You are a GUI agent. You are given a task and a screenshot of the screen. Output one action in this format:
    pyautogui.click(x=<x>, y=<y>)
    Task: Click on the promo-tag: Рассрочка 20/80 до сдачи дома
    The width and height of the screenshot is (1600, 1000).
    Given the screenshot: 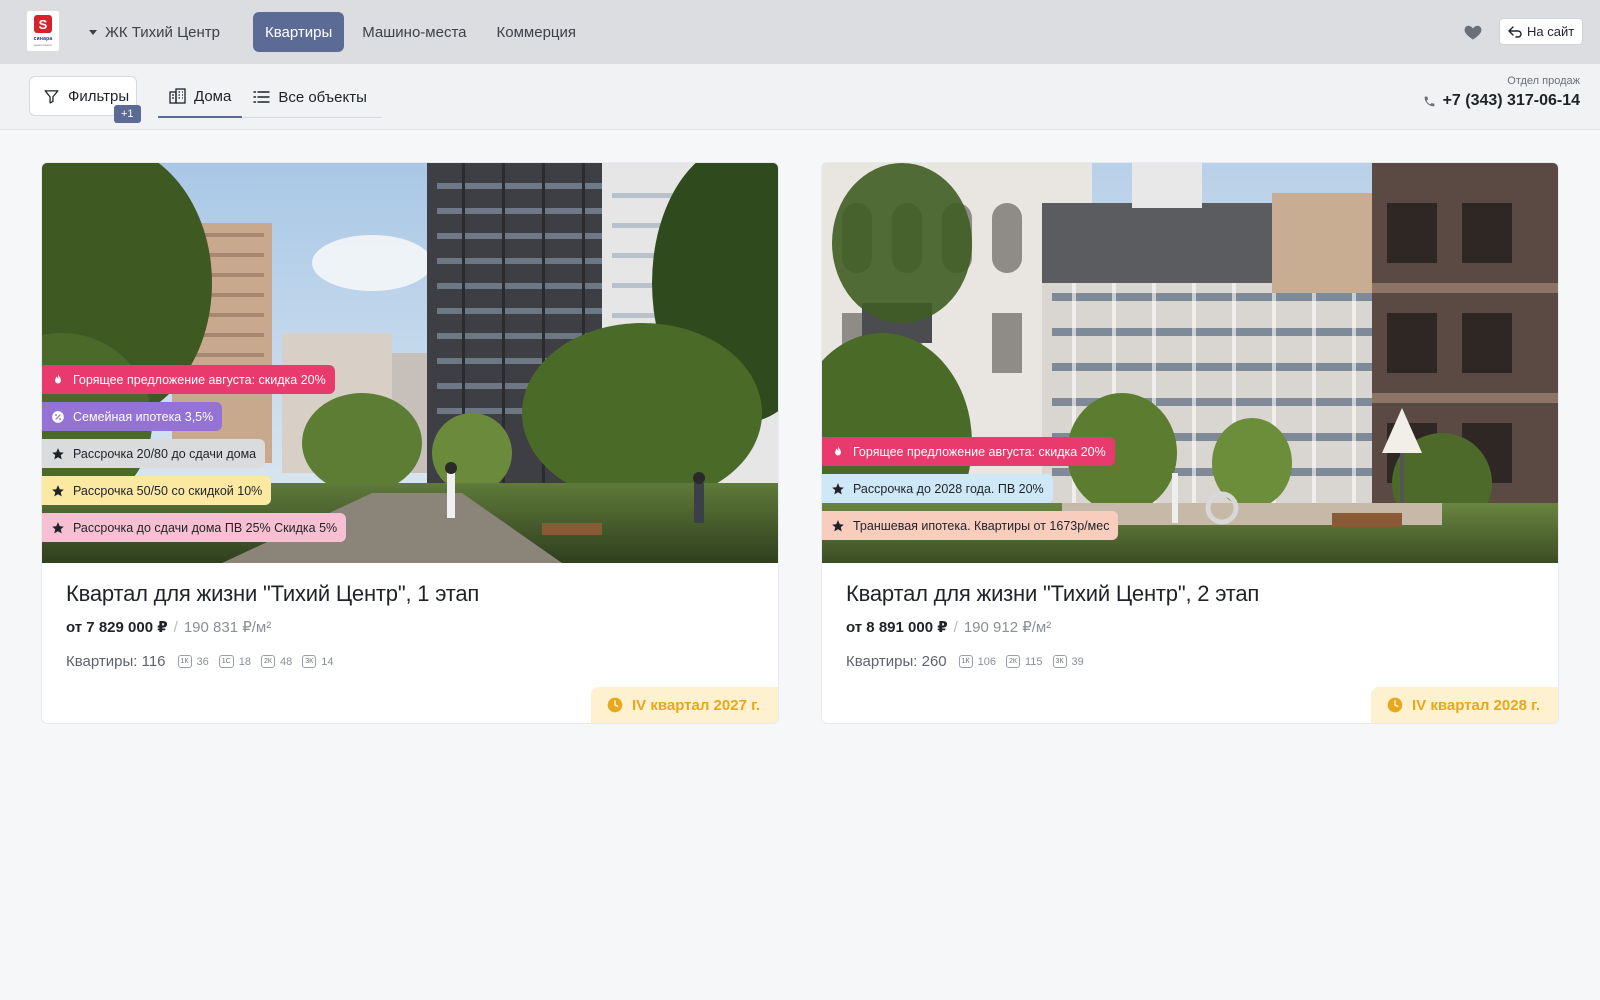 What is the action you would take?
    pyautogui.click(x=154, y=453)
    